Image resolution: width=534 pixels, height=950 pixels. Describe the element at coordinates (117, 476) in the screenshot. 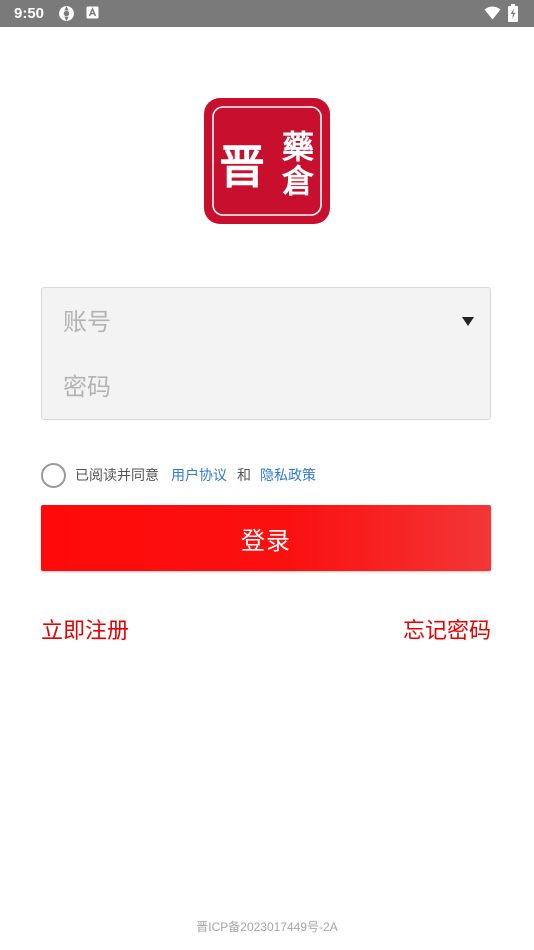

I see `agreement-prefix-text: 已阅读并同意` at that location.